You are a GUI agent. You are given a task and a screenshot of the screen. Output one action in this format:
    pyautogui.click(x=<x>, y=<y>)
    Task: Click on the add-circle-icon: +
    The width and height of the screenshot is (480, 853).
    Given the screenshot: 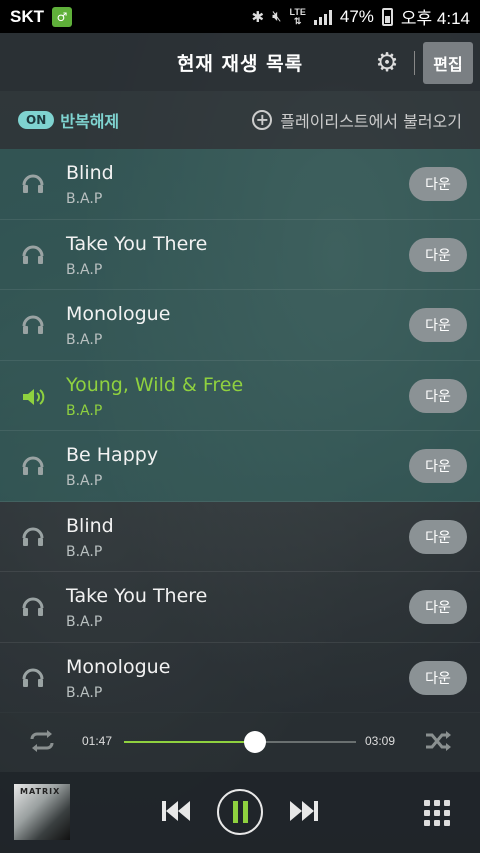 What is the action you would take?
    pyautogui.click(x=262, y=120)
    